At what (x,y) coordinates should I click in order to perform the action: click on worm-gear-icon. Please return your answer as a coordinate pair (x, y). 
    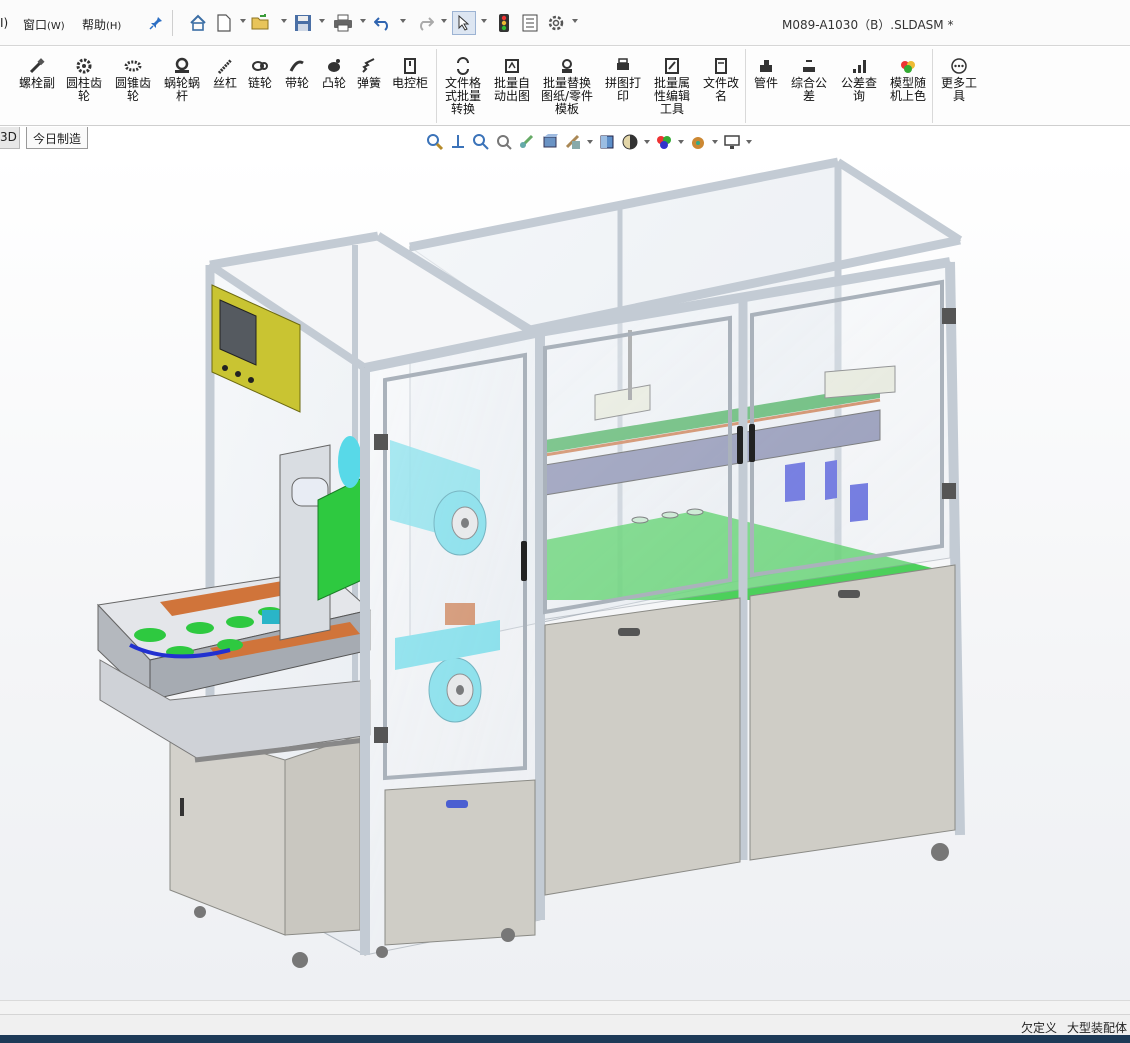
    Looking at the image, I should click on (182, 66).